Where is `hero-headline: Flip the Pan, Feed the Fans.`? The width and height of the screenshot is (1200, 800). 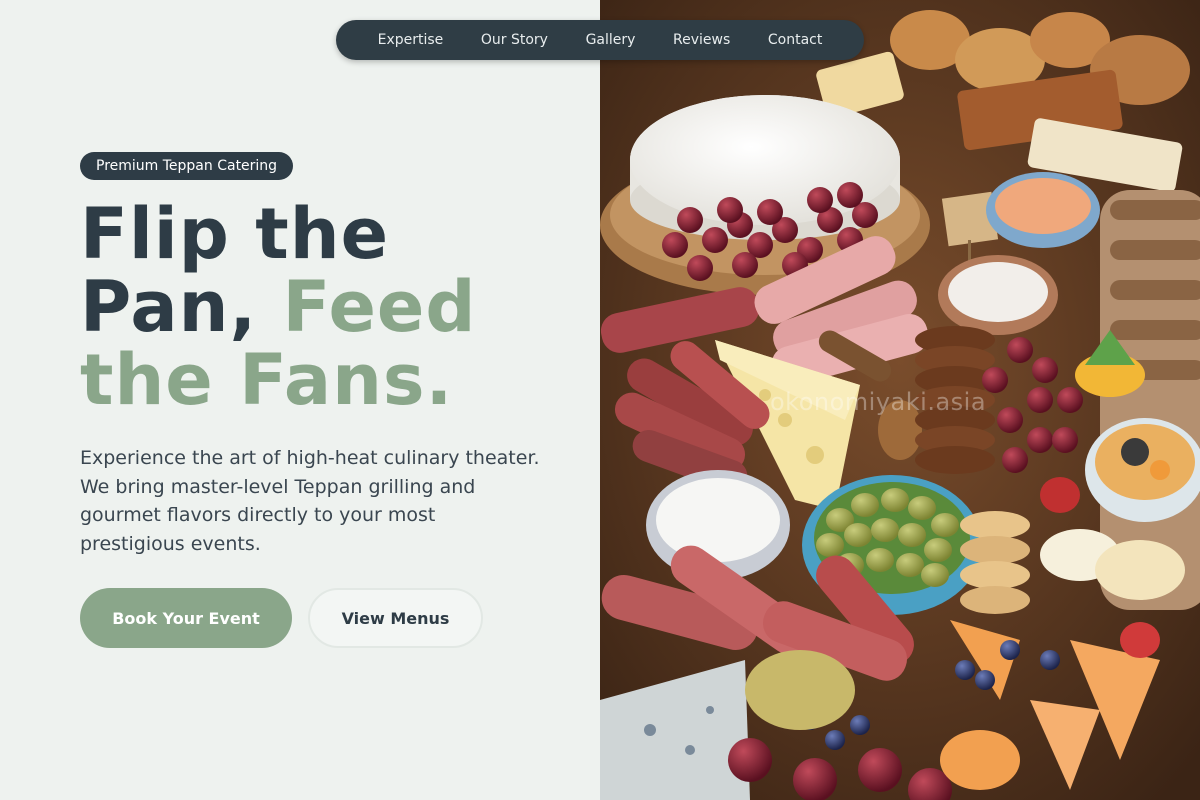
hero-headline: Flip the Pan, Feed the Fans. is located at coordinates (330, 307).